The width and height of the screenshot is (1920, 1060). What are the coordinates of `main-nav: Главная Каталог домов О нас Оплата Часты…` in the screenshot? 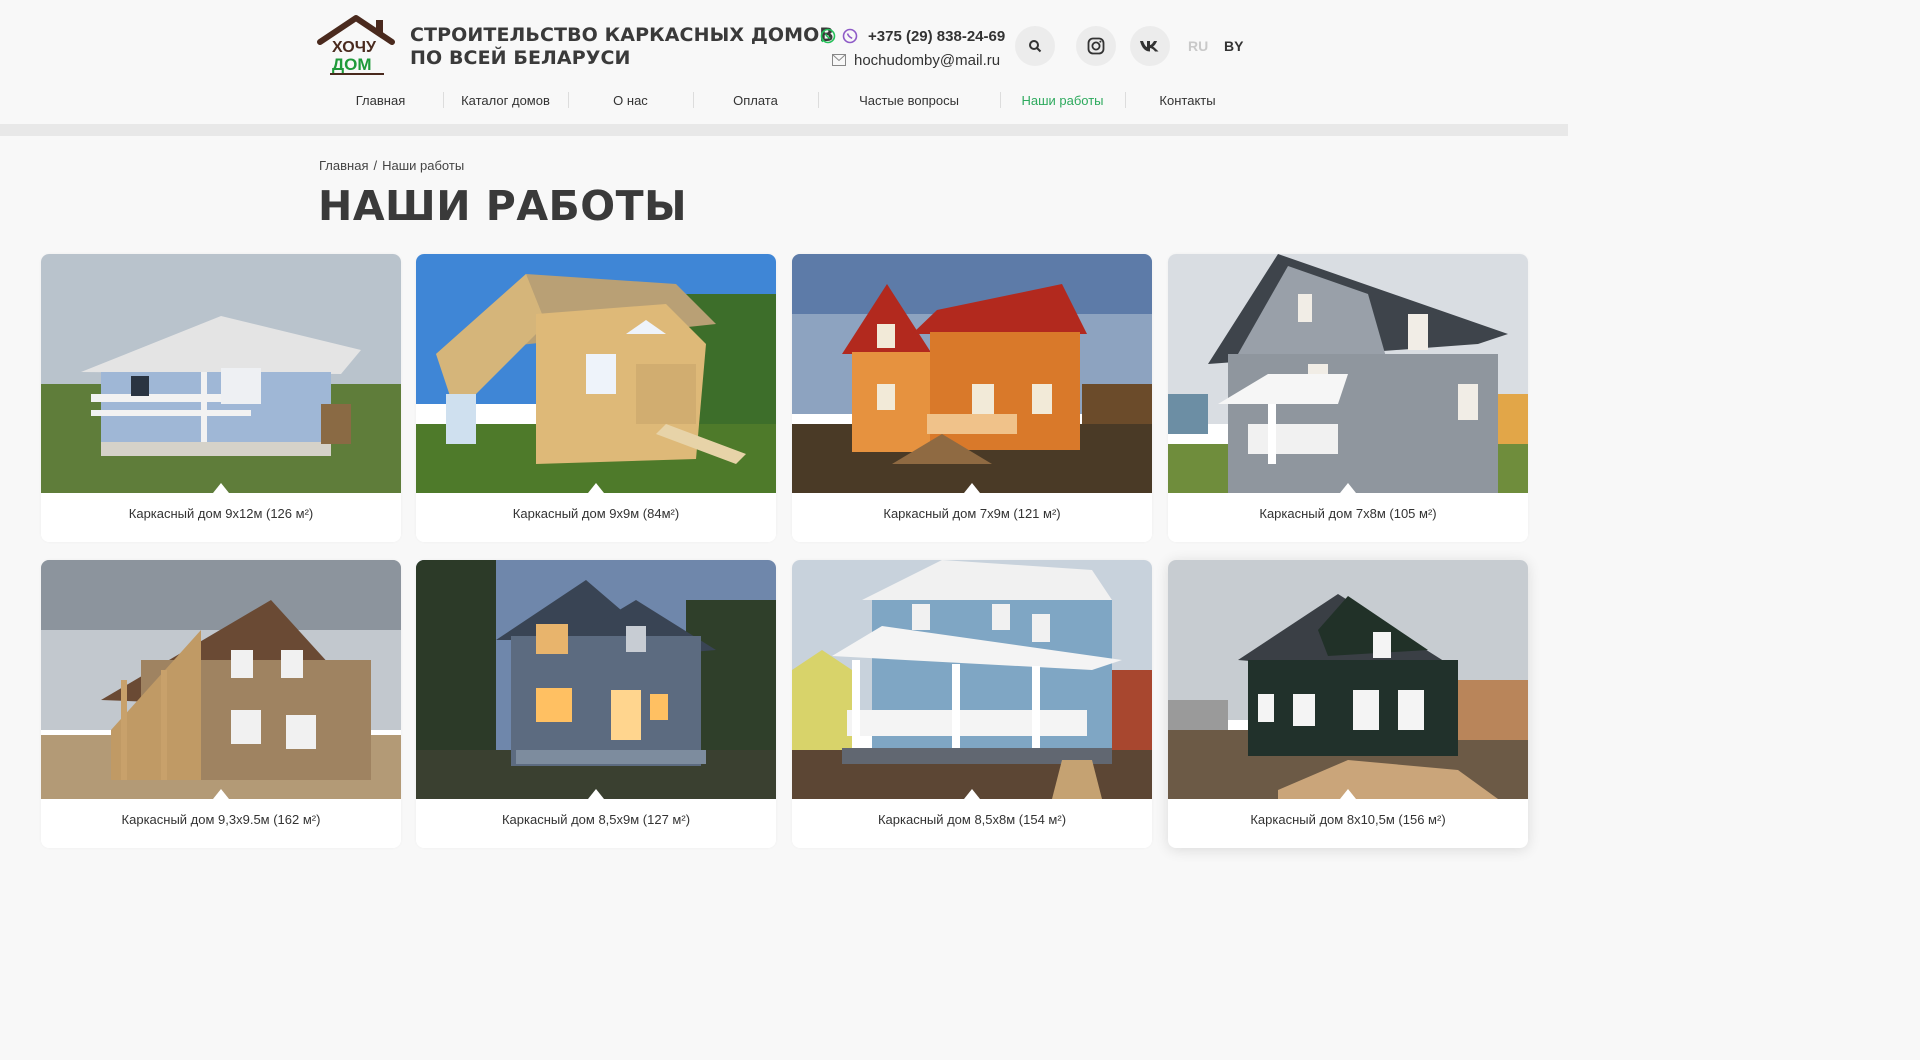 It's located at (784, 100).